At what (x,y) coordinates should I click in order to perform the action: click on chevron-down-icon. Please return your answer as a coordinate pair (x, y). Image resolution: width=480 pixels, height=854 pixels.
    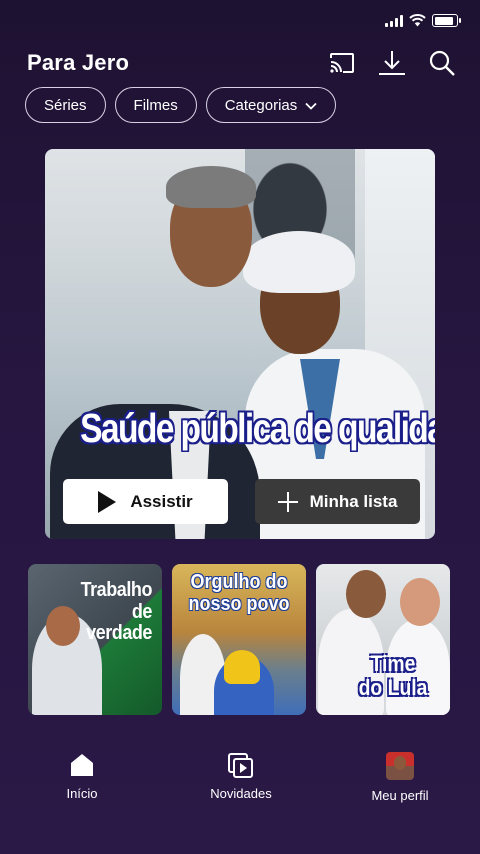
    Looking at the image, I should click on (311, 106).